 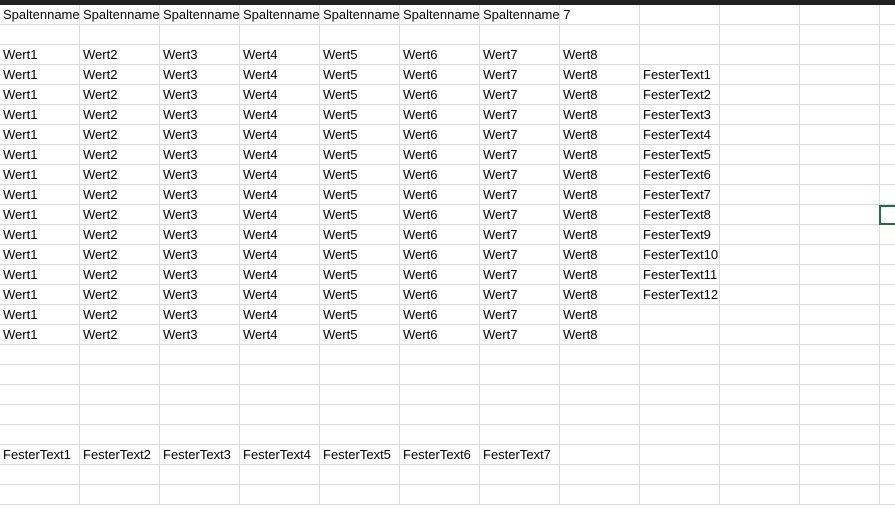 I want to click on cell-r19-c6, so click(x=440, y=375).